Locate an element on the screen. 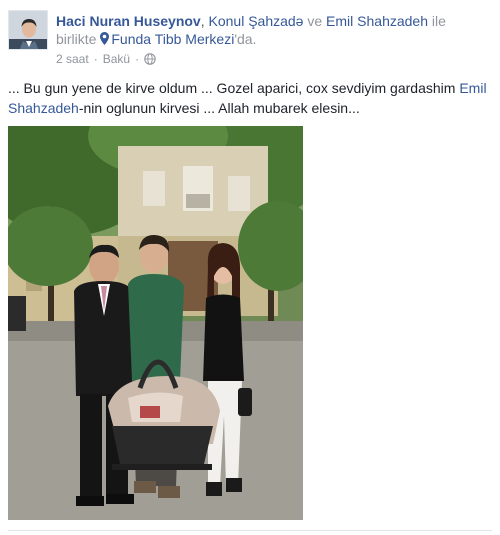  location-pin-icon is located at coordinates (105, 40).